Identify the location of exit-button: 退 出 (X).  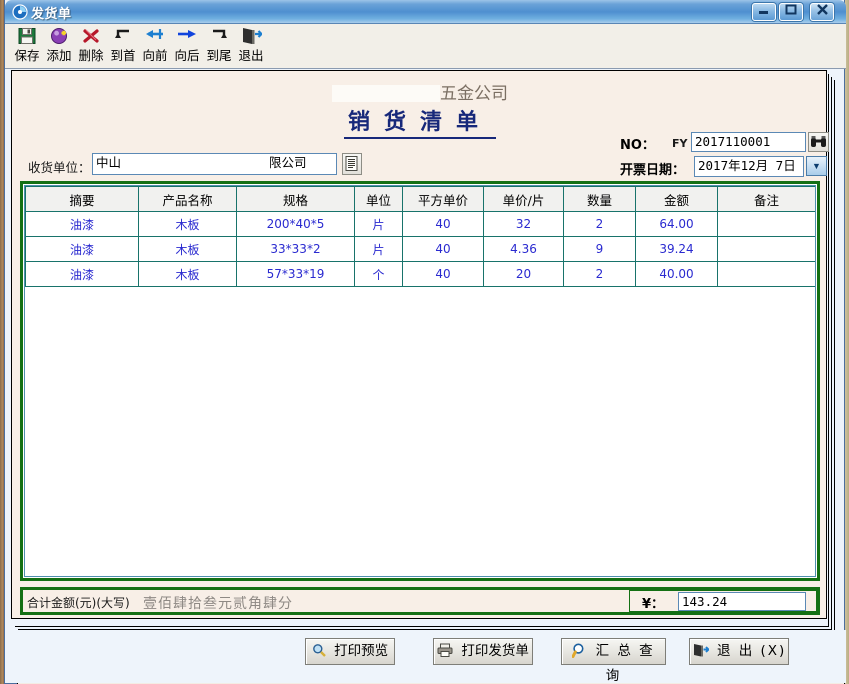
(739, 651).